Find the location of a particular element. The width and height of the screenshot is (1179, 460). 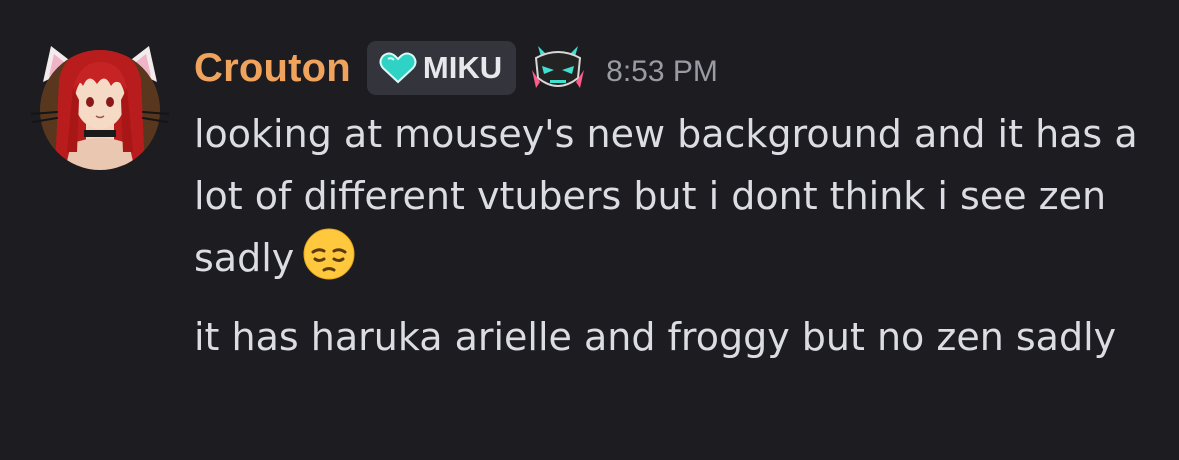

server-tag: MIKU is located at coordinates (441, 68).